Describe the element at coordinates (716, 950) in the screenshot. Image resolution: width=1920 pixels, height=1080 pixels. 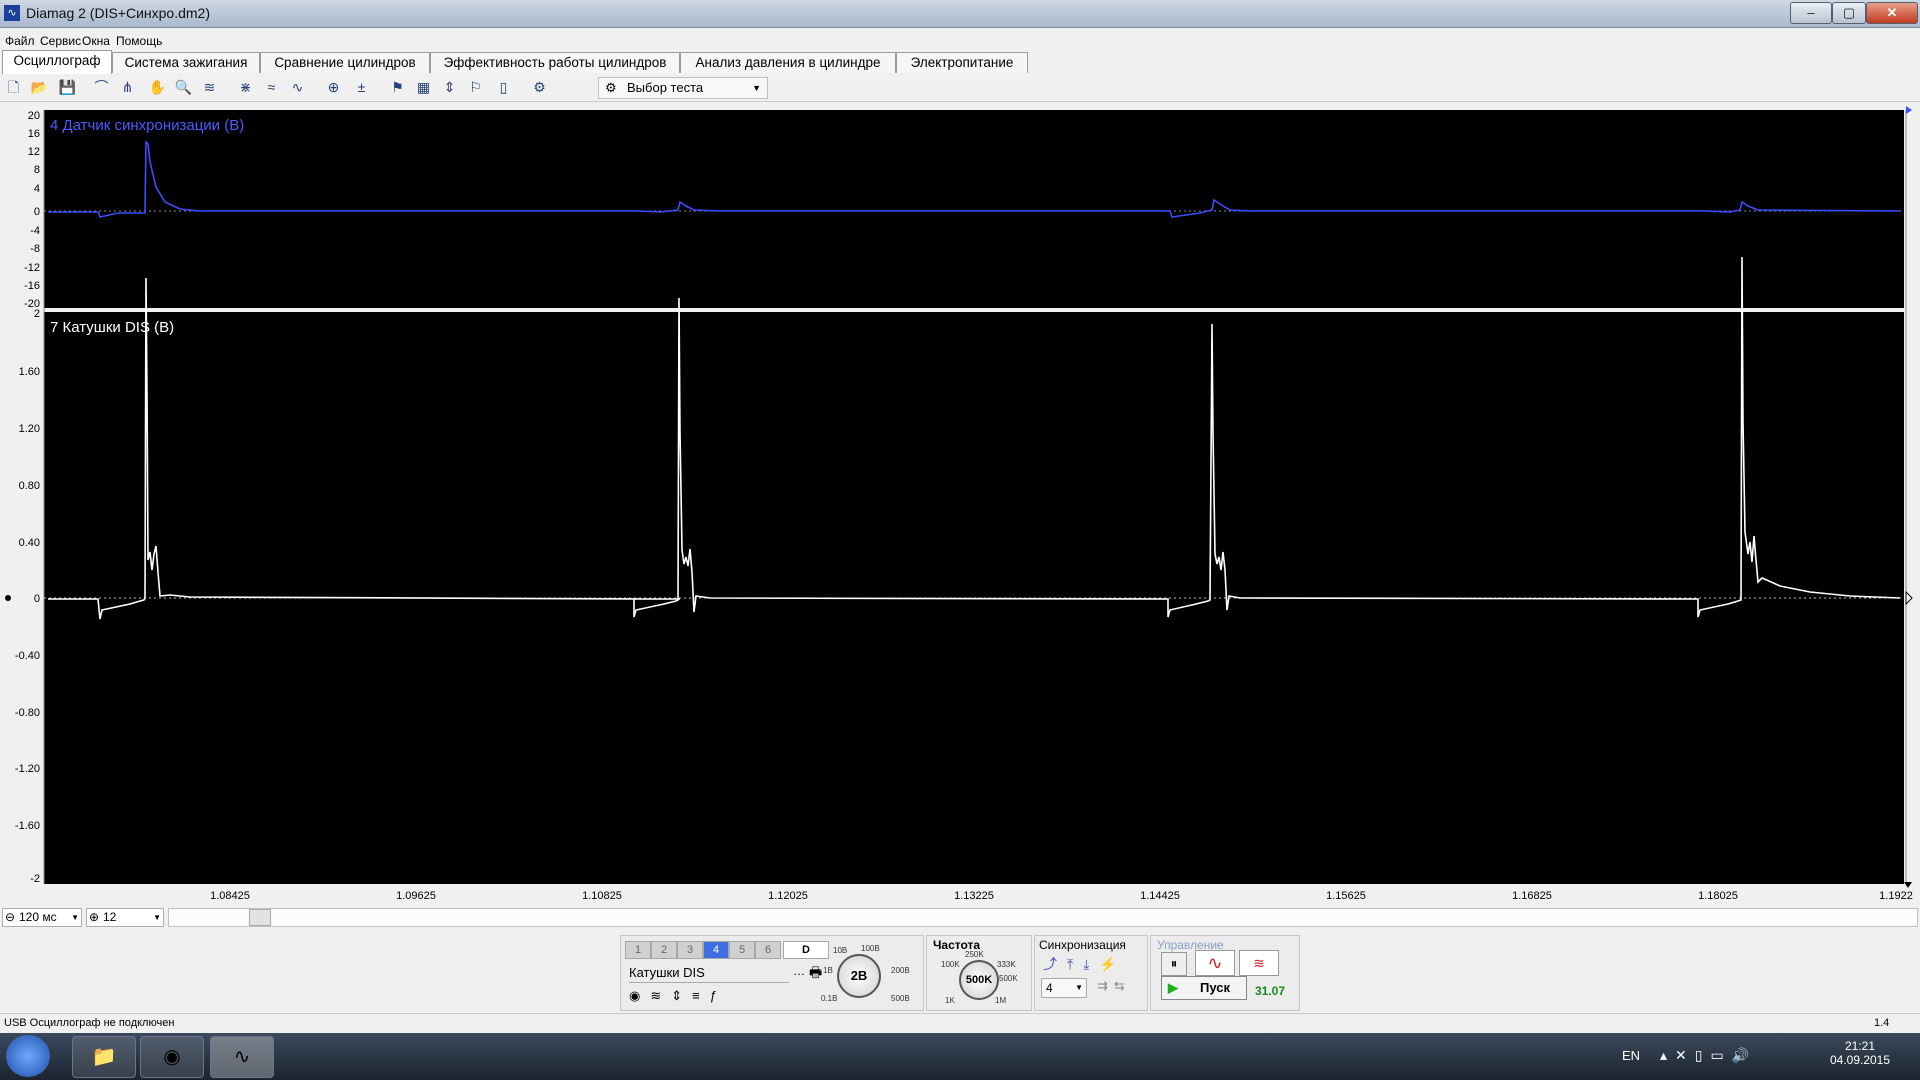
I see `channel-button-4: 4` at that location.